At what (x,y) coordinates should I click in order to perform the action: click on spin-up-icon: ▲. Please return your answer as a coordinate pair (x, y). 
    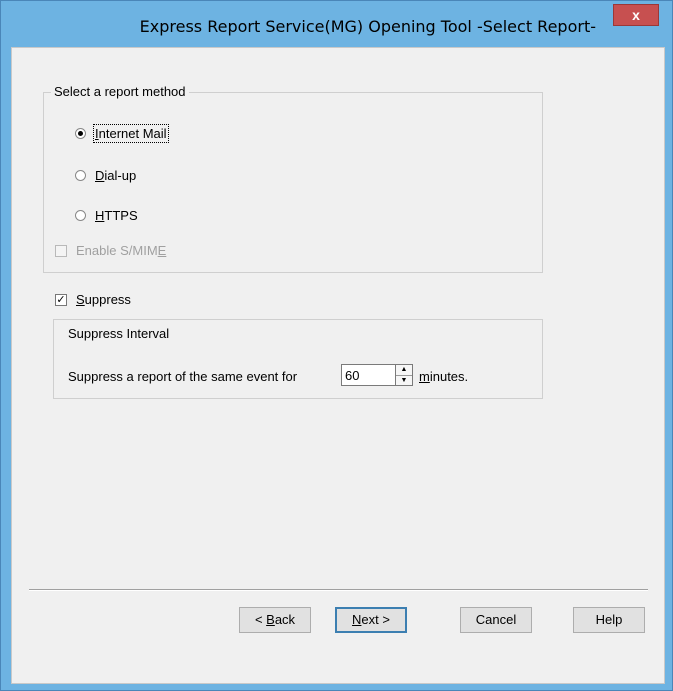
    Looking at the image, I should click on (404, 370).